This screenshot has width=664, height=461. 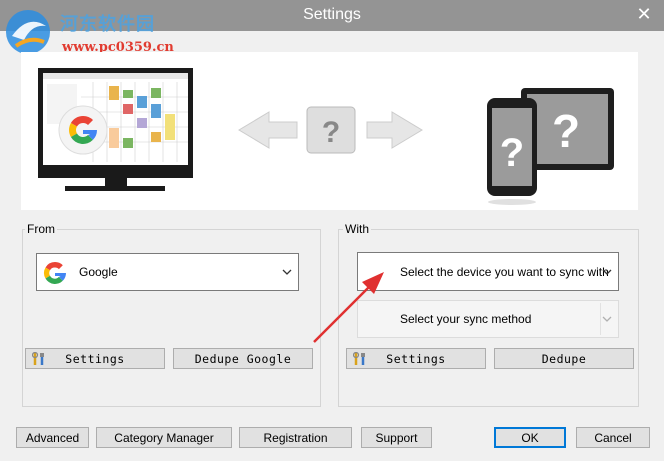 What do you see at coordinates (357, 229) in the screenshot?
I see `with-group-label: With` at bounding box center [357, 229].